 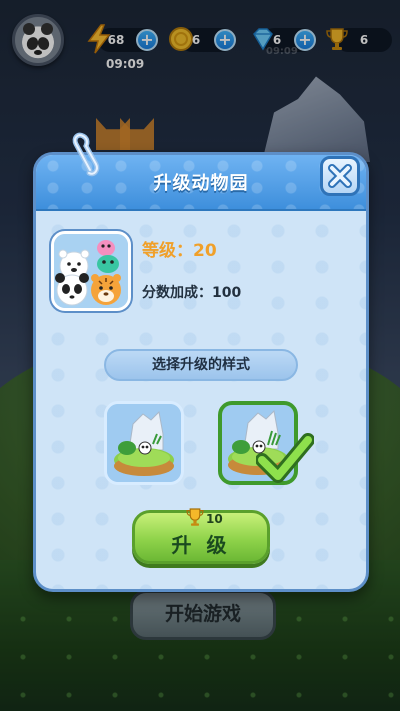 I want to click on upgrade-cost: 10, so click(x=209, y=516).